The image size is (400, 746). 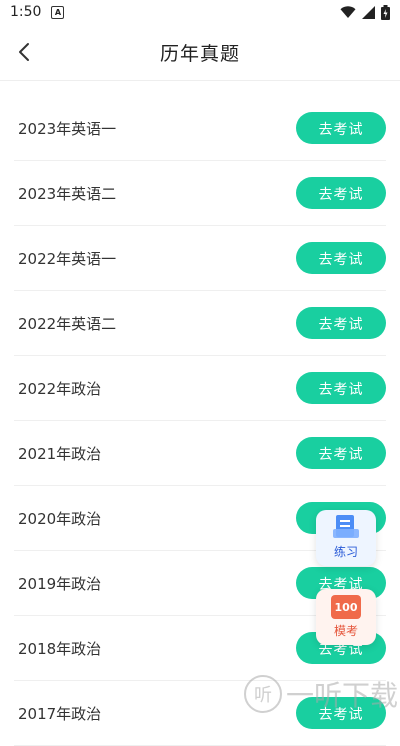 What do you see at coordinates (67, 194) in the screenshot?
I see `exam-title: 2023年英语二` at bounding box center [67, 194].